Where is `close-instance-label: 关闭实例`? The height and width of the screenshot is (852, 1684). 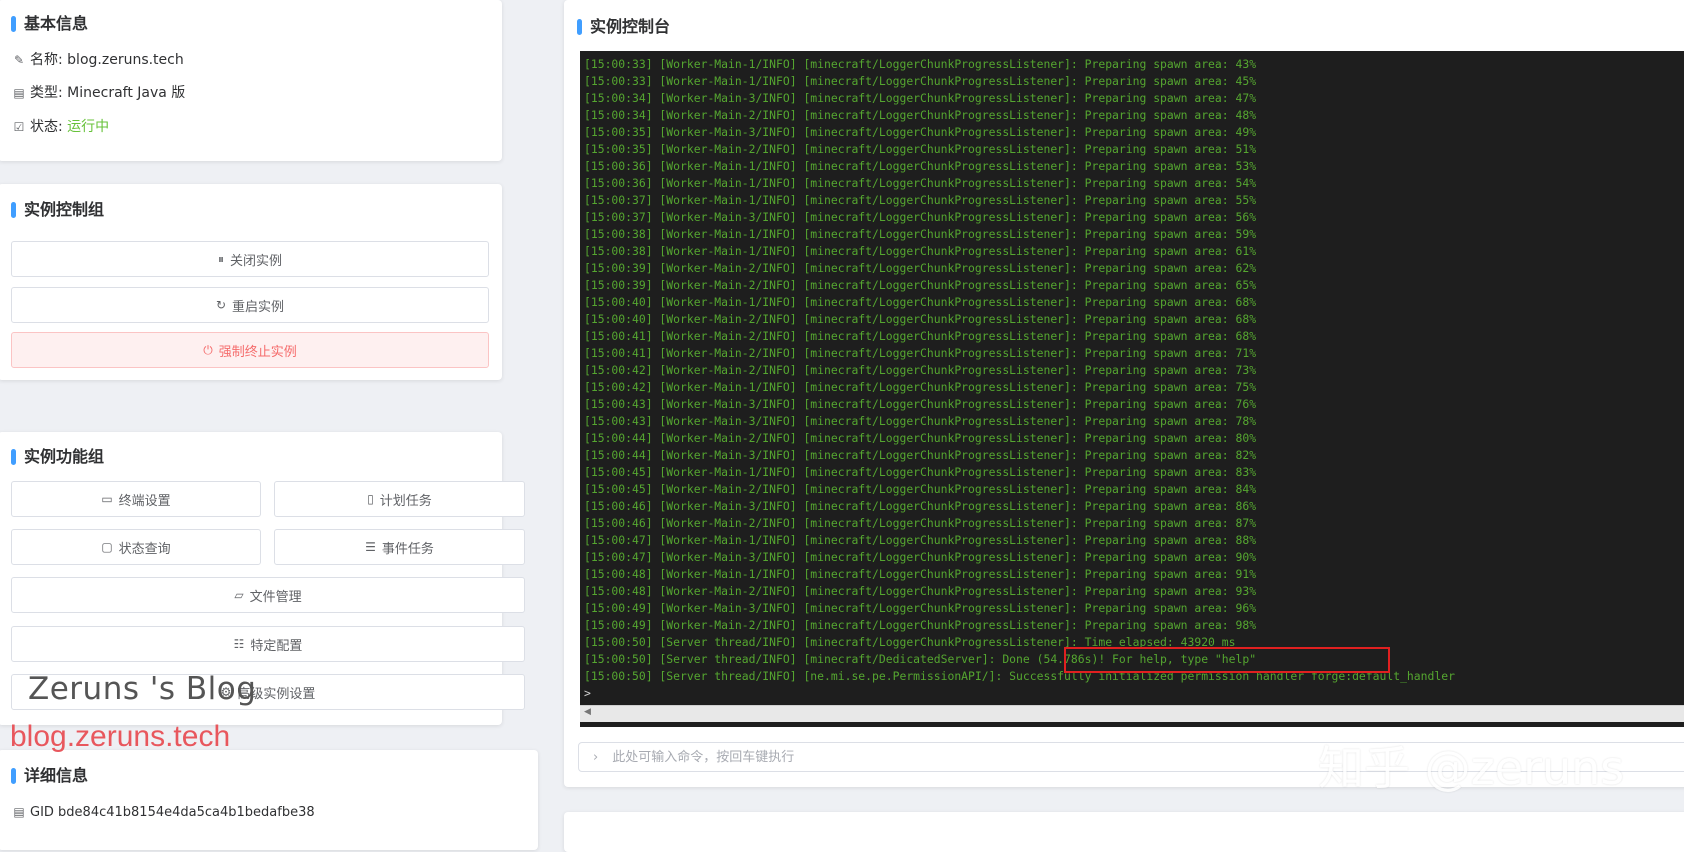
close-instance-label: 关闭实例 is located at coordinates (256, 261).